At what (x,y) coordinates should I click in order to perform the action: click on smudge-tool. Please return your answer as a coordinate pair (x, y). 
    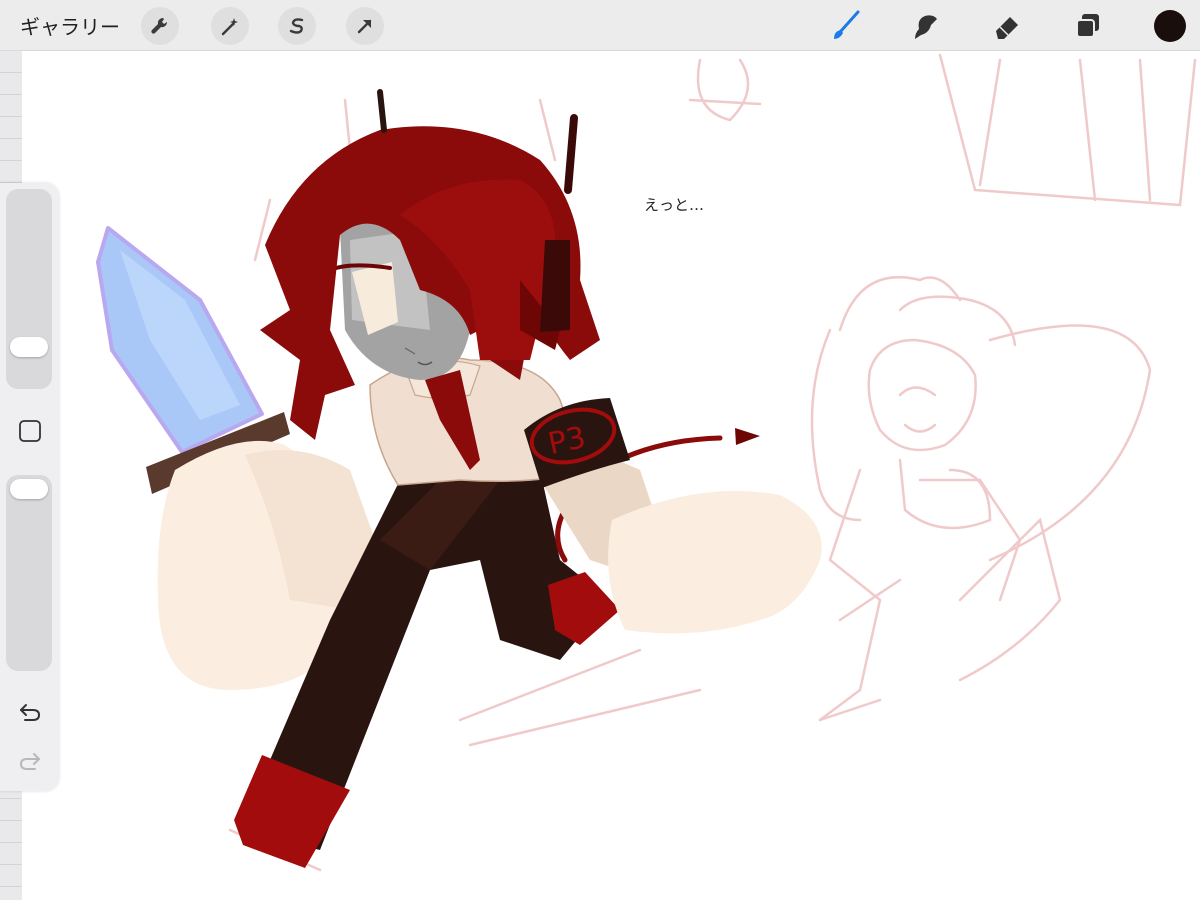
    Looking at the image, I should click on (926, 26).